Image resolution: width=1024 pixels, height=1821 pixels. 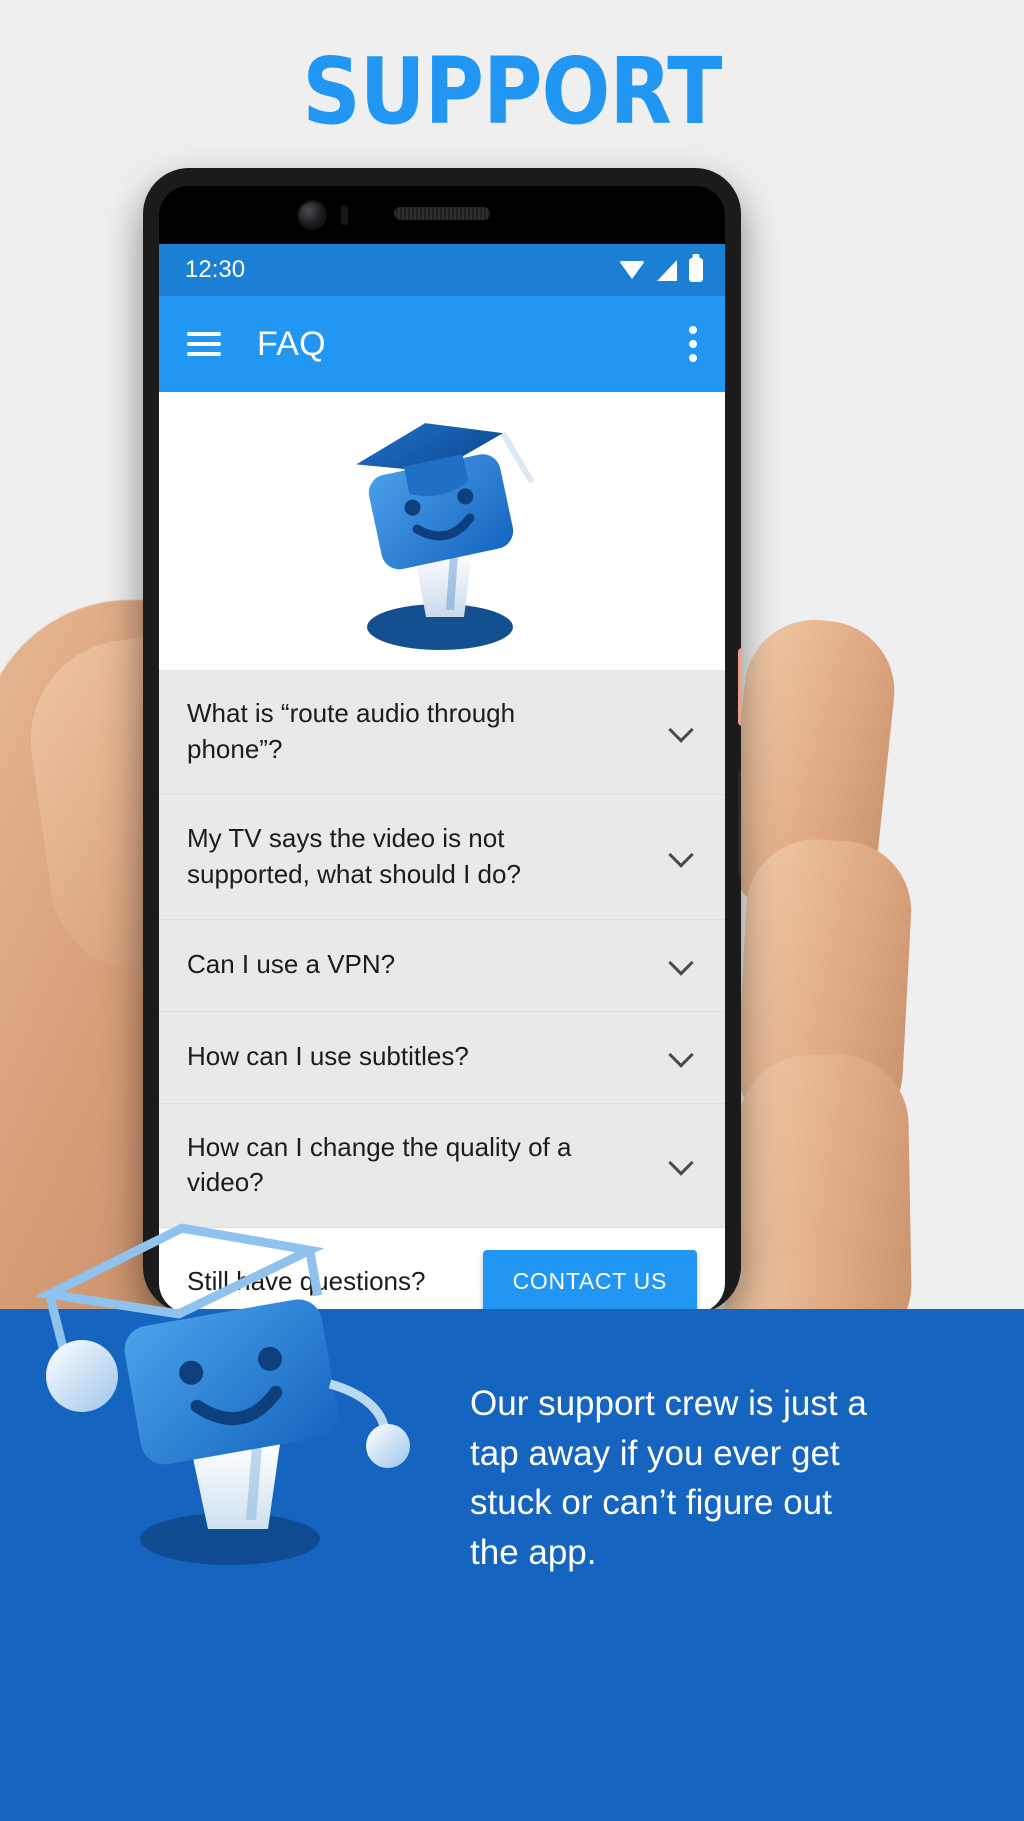 I want to click on app-bar-title: FAQ, so click(x=291, y=343).